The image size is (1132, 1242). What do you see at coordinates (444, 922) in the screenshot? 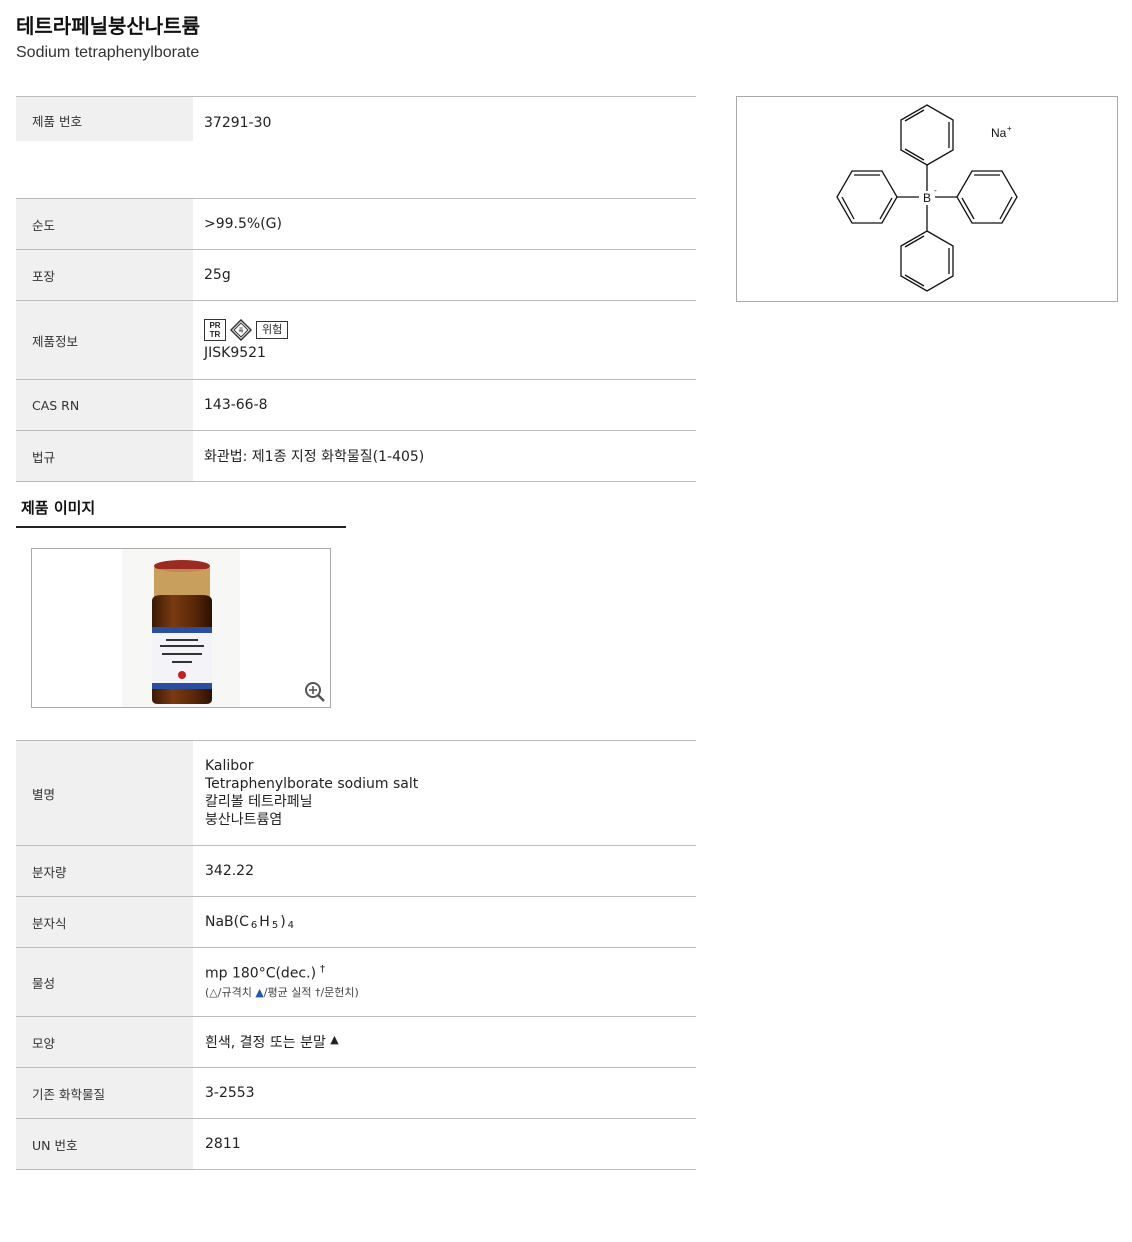
I see `formula-value: NaB(C 6 H 5) 4` at bounding box center [444, 922].